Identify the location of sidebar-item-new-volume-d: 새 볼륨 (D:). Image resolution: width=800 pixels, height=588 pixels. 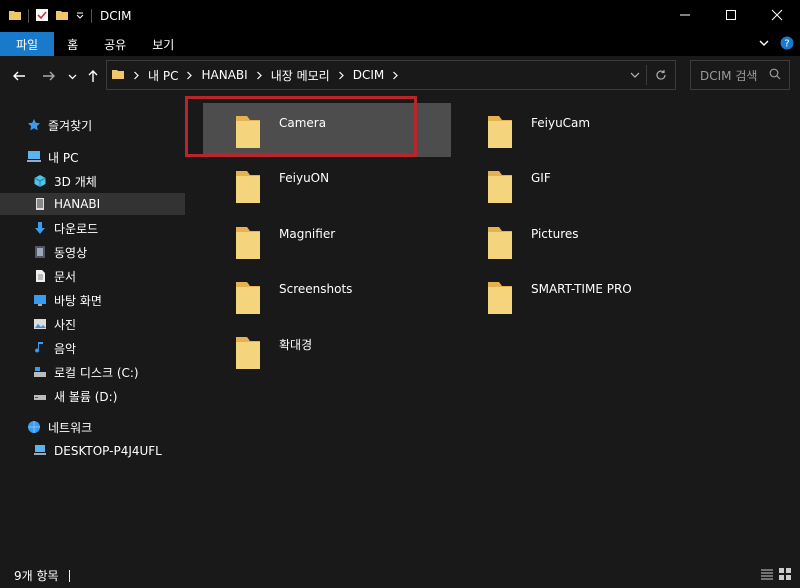
(92, 396).